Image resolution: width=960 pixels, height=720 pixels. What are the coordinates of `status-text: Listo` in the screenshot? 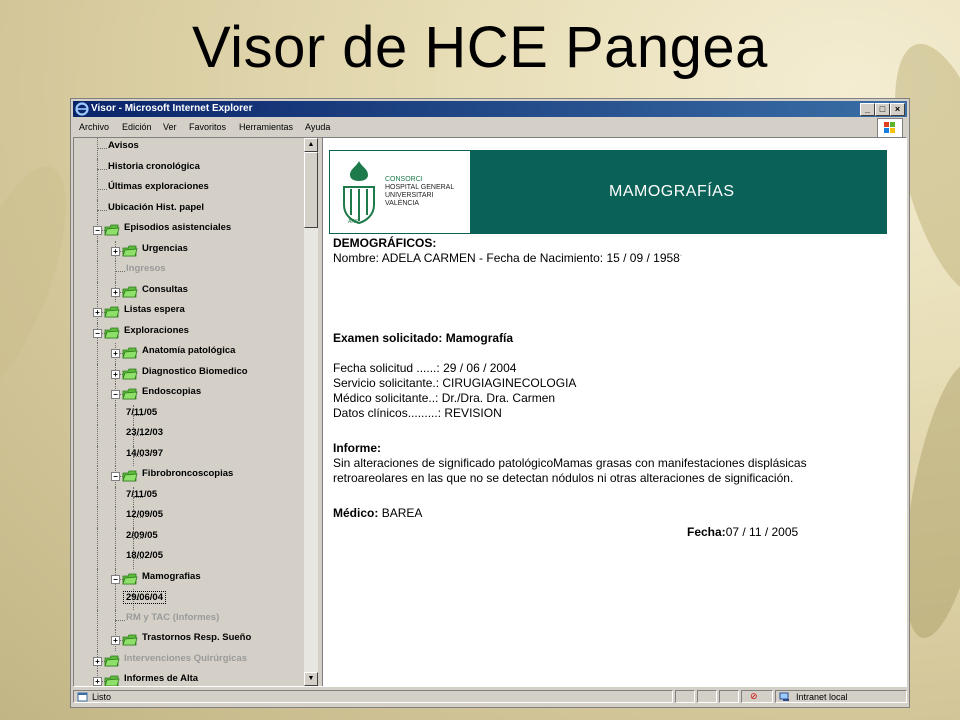 It's located at (102, 697).